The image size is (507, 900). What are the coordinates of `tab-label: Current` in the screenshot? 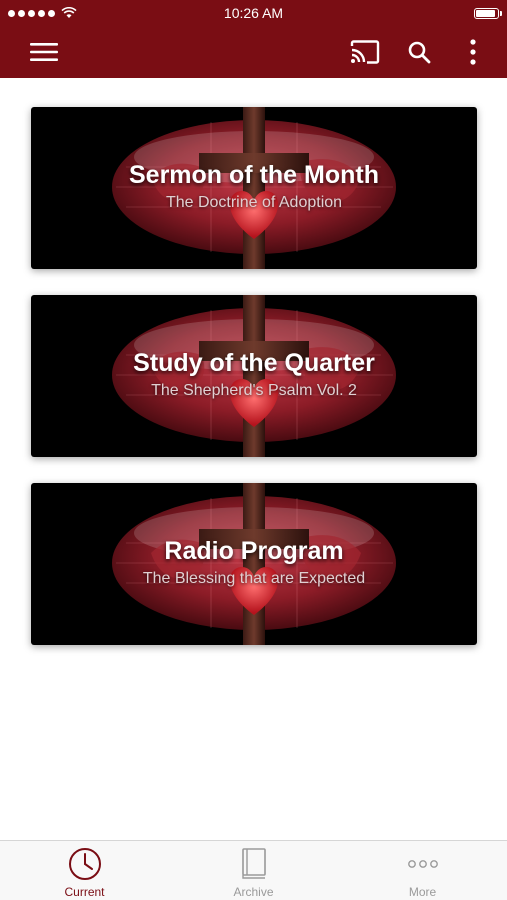 It's located at (84, 892).